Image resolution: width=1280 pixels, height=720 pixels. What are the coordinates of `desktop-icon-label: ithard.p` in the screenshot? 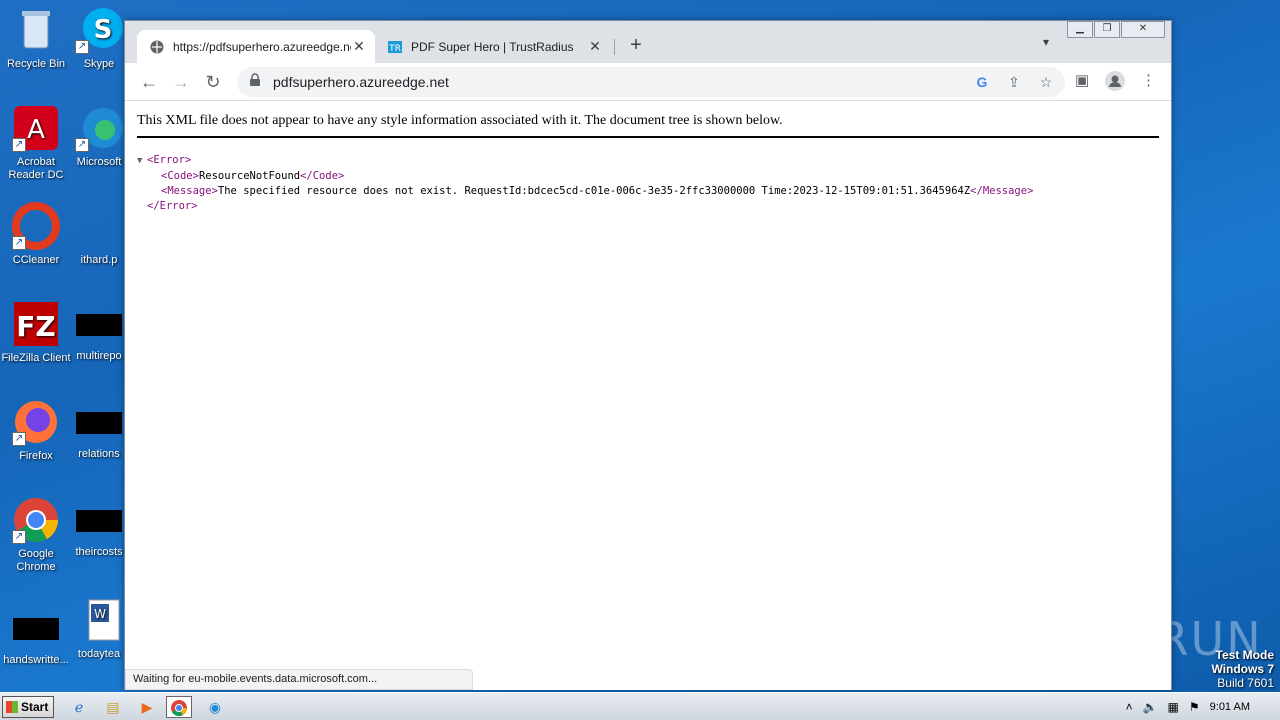 It's located at (99, 260).